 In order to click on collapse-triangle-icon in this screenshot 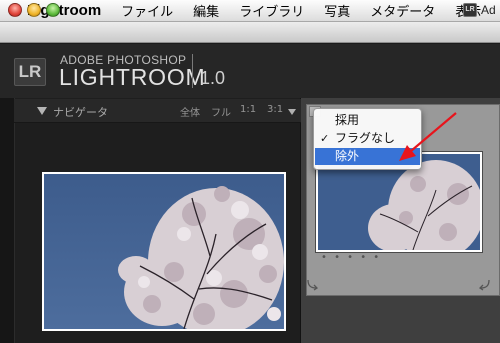, I will do `click(42, 111)`.